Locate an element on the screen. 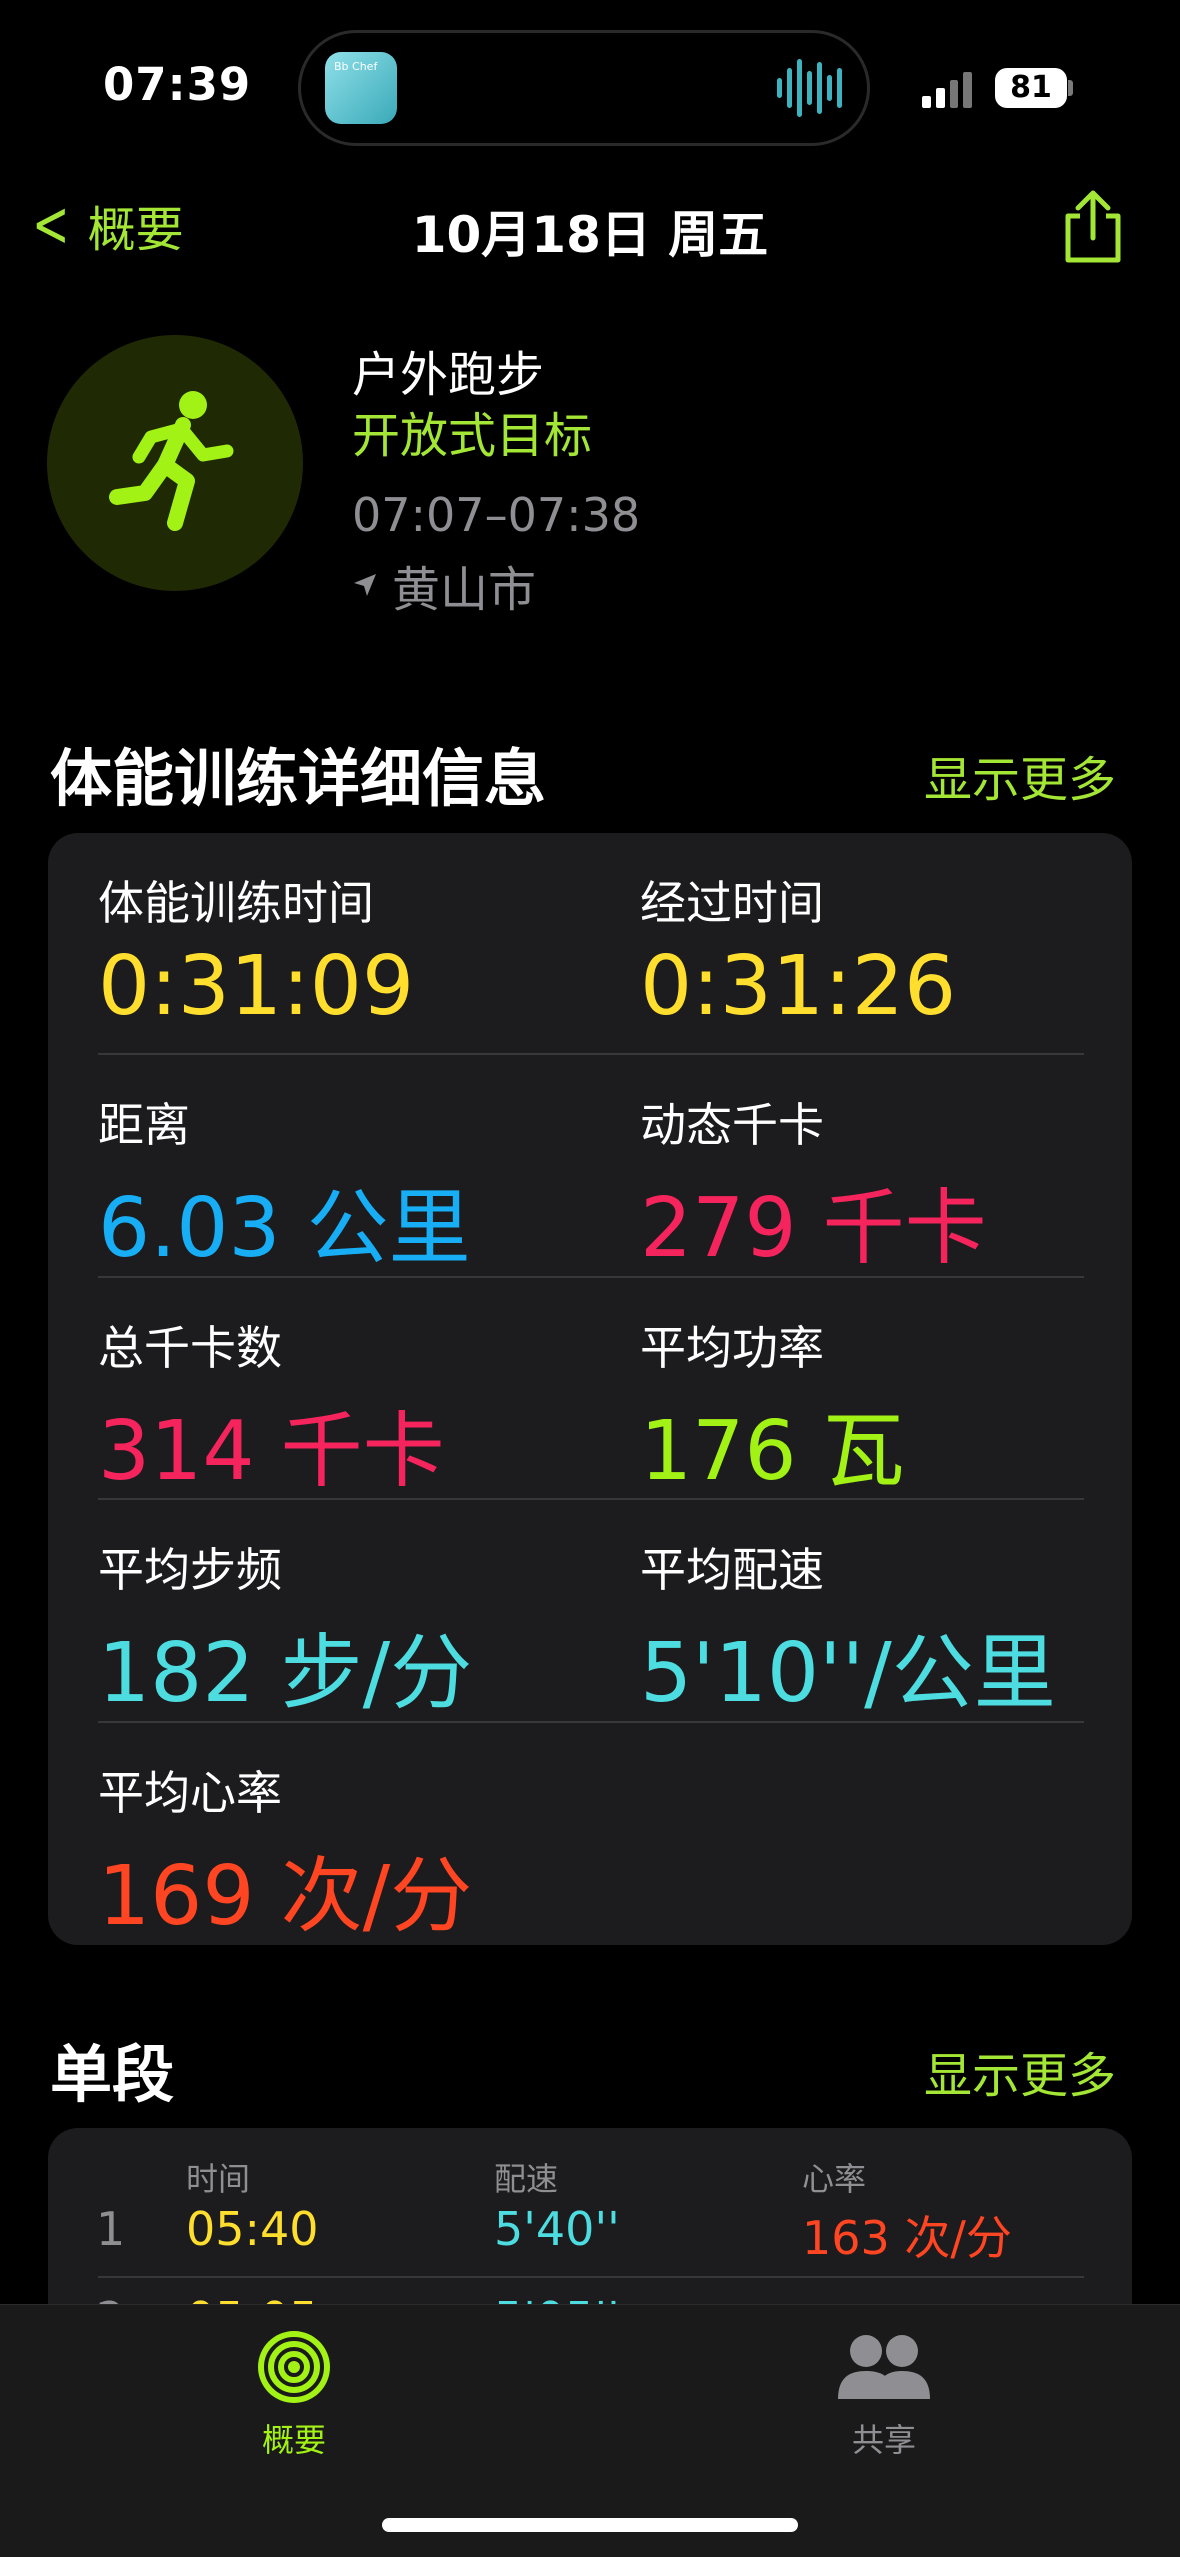 The image size is (1180, 2557). metric-value: 169 次/分 is located at coordinates (285, 1896).